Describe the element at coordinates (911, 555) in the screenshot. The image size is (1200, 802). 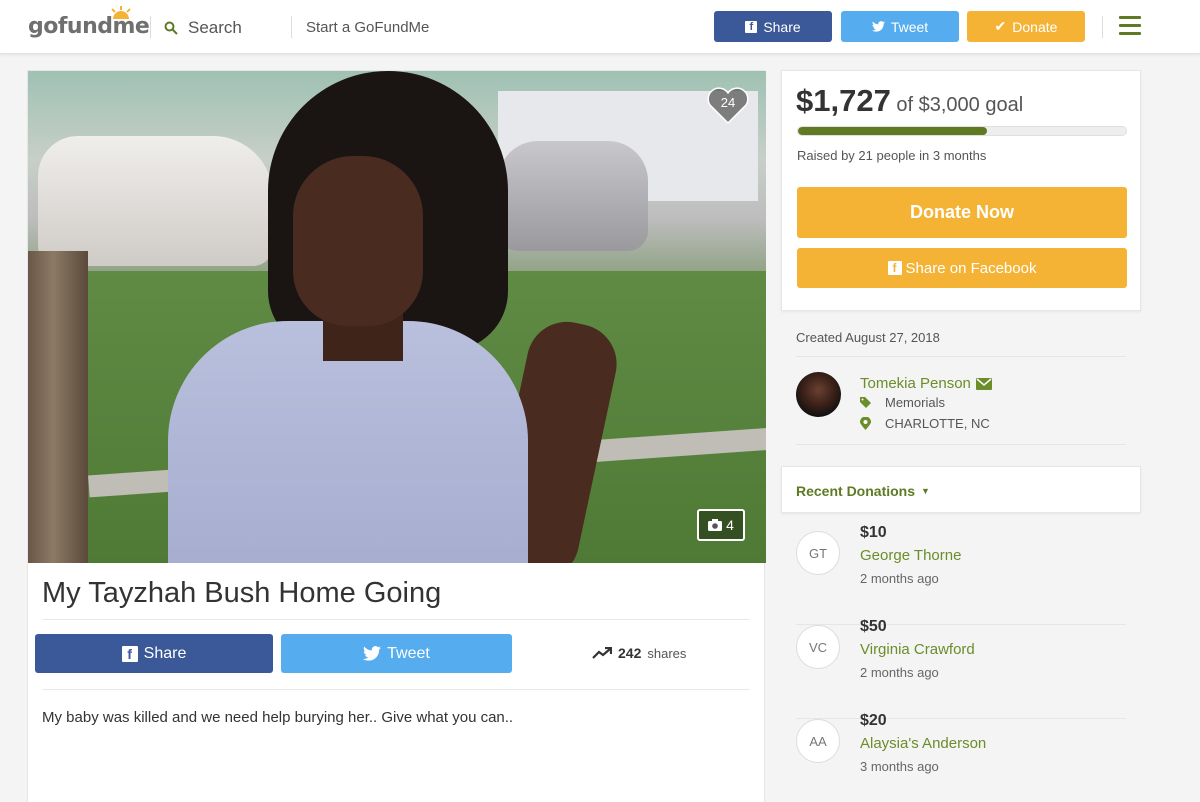
I see `donor-name: George Thorne` at that location.